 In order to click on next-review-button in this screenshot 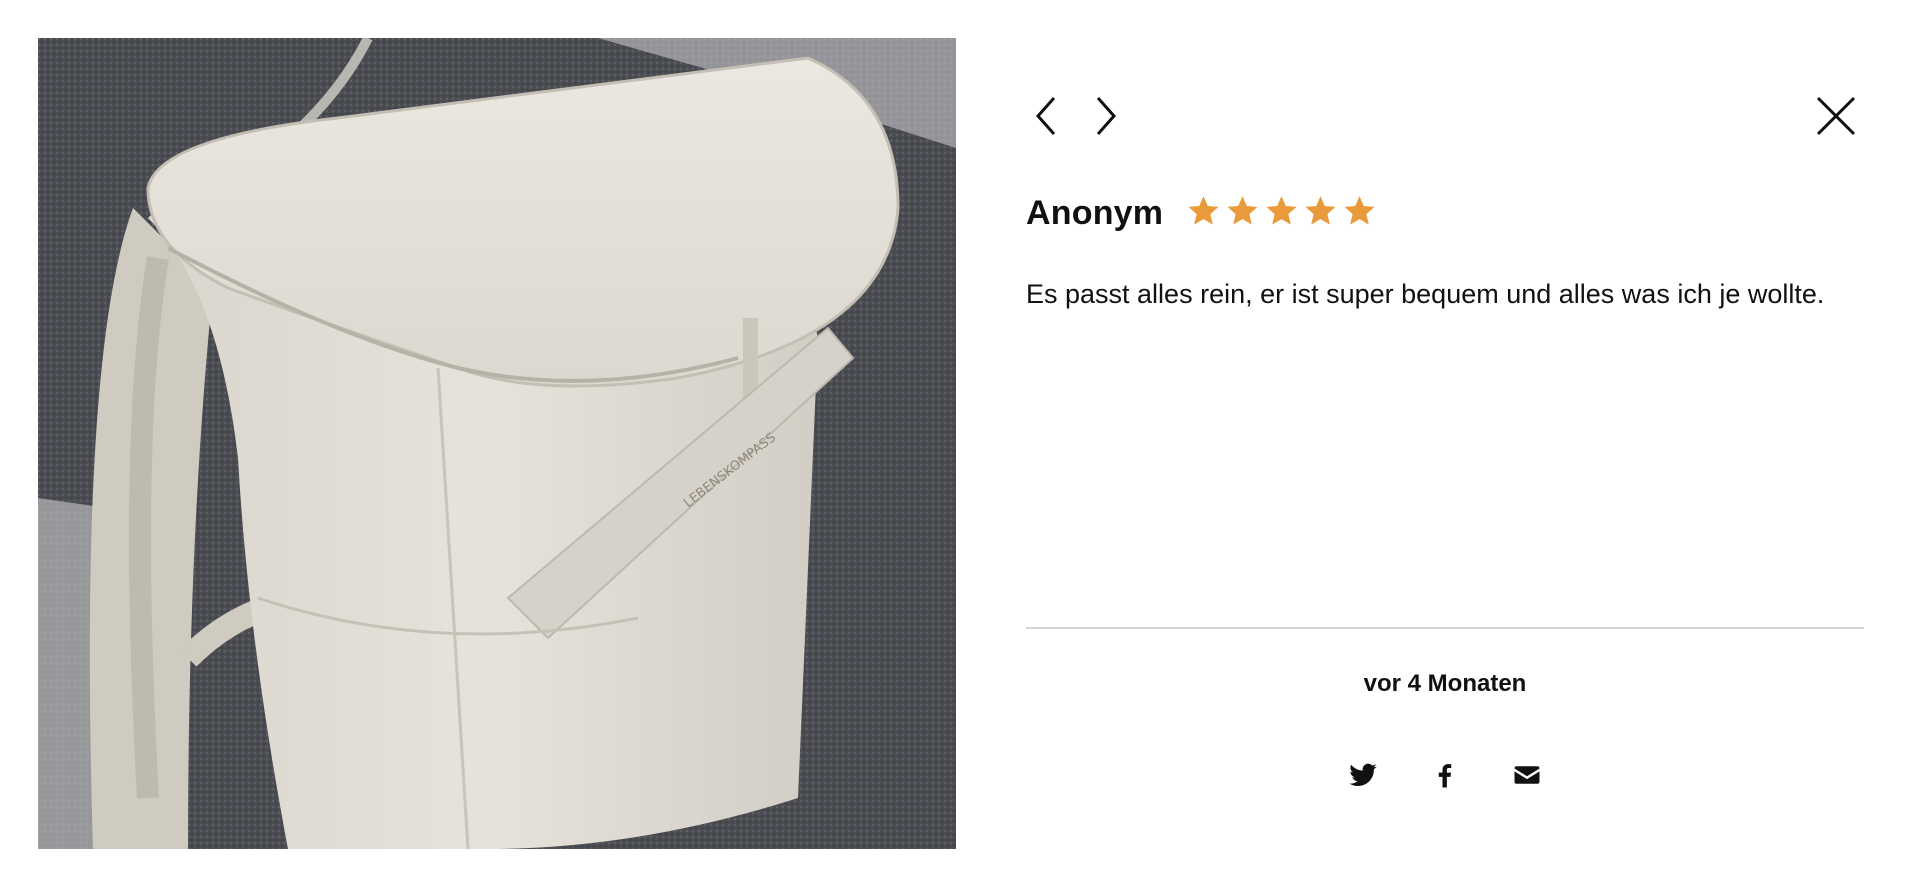, I will do `click(1106, 116)`.